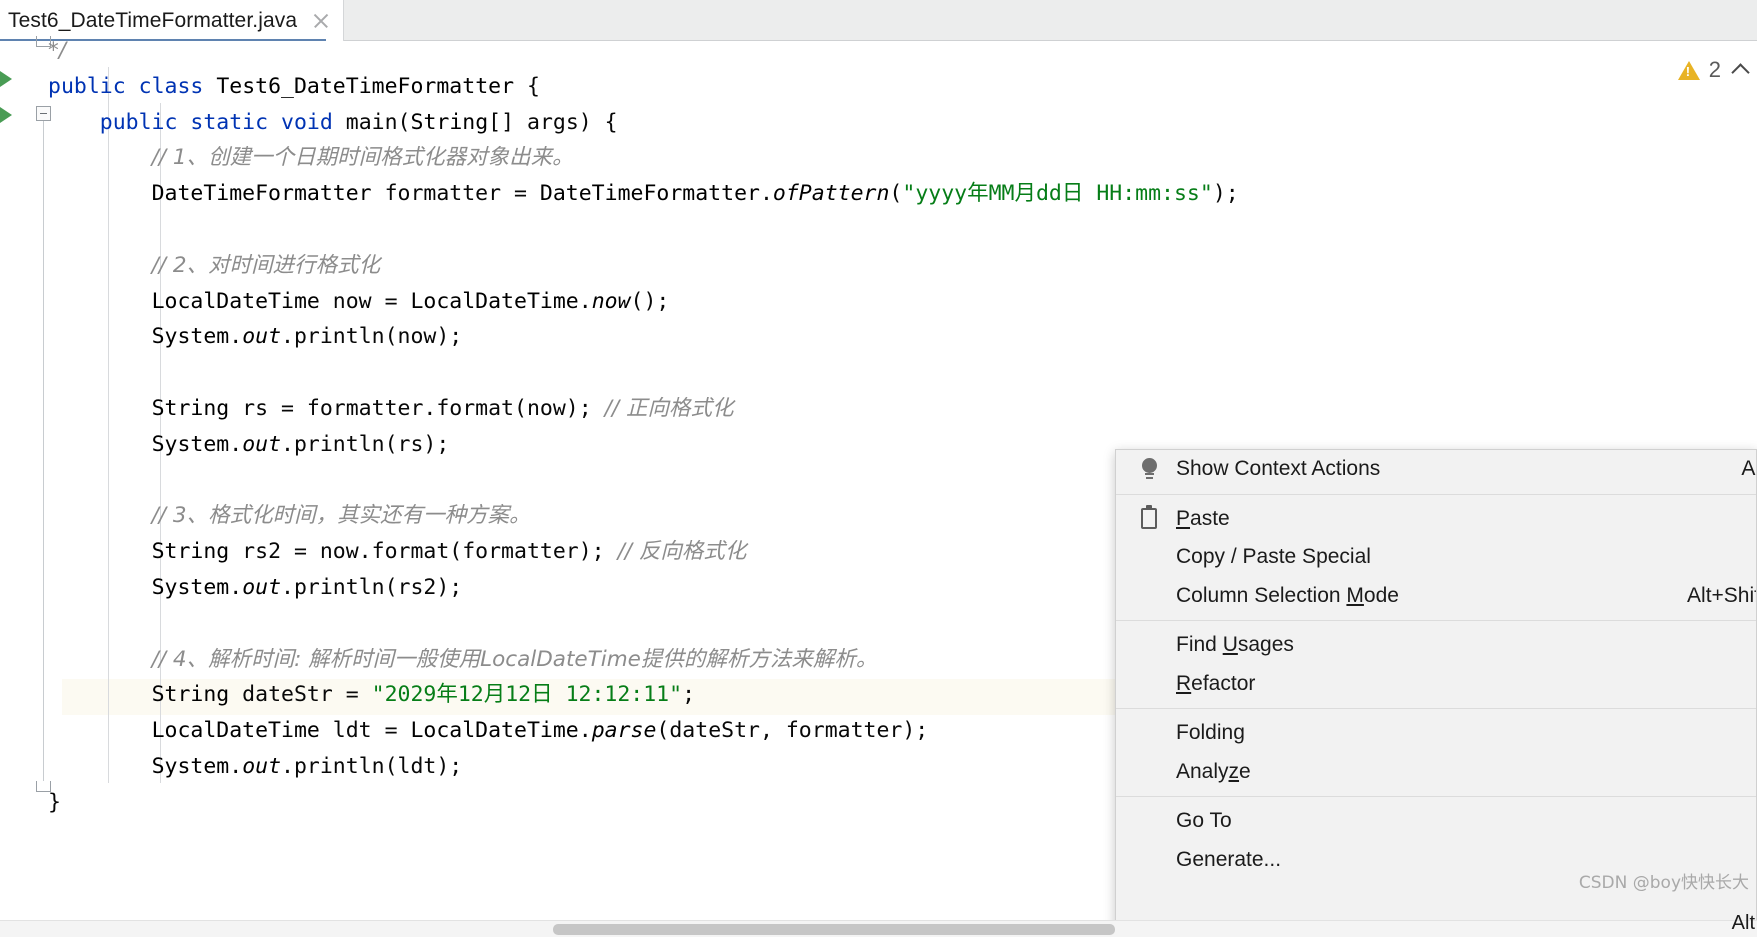 The width and height of the screenshot is (1757, 937). I want to click on code-token: static, so click(229, 122).